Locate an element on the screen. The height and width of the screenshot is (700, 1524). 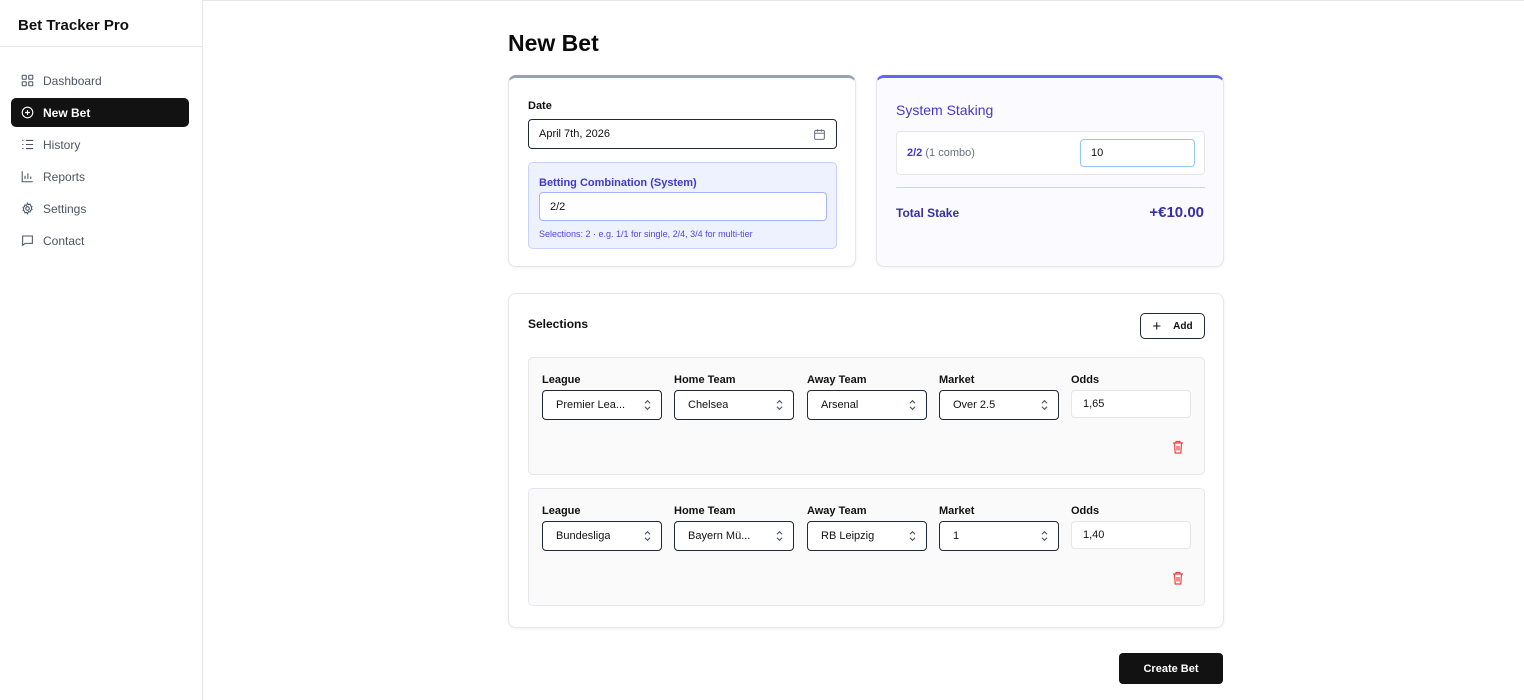
home-team-value: Chelsea is located at coordinates (708, 405).